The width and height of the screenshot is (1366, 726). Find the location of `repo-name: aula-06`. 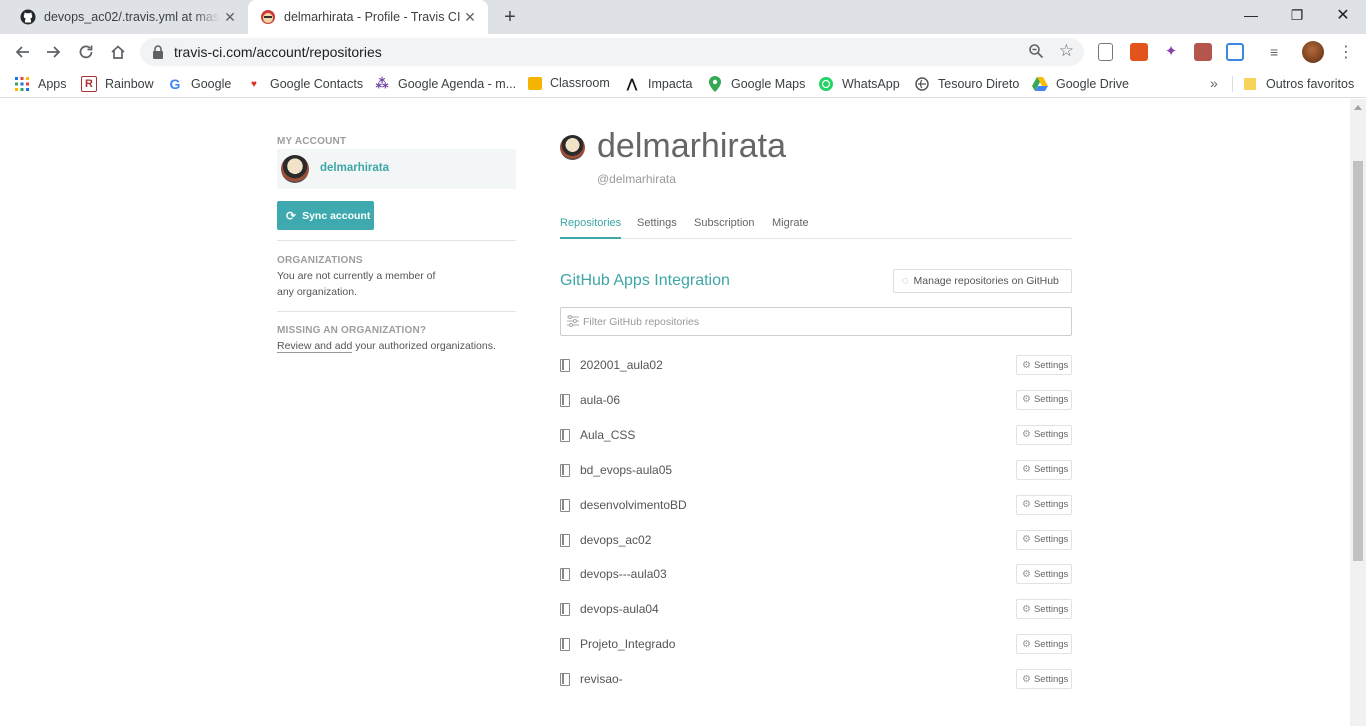

repo-name: aula-06 is located at coordinates (600, 400).